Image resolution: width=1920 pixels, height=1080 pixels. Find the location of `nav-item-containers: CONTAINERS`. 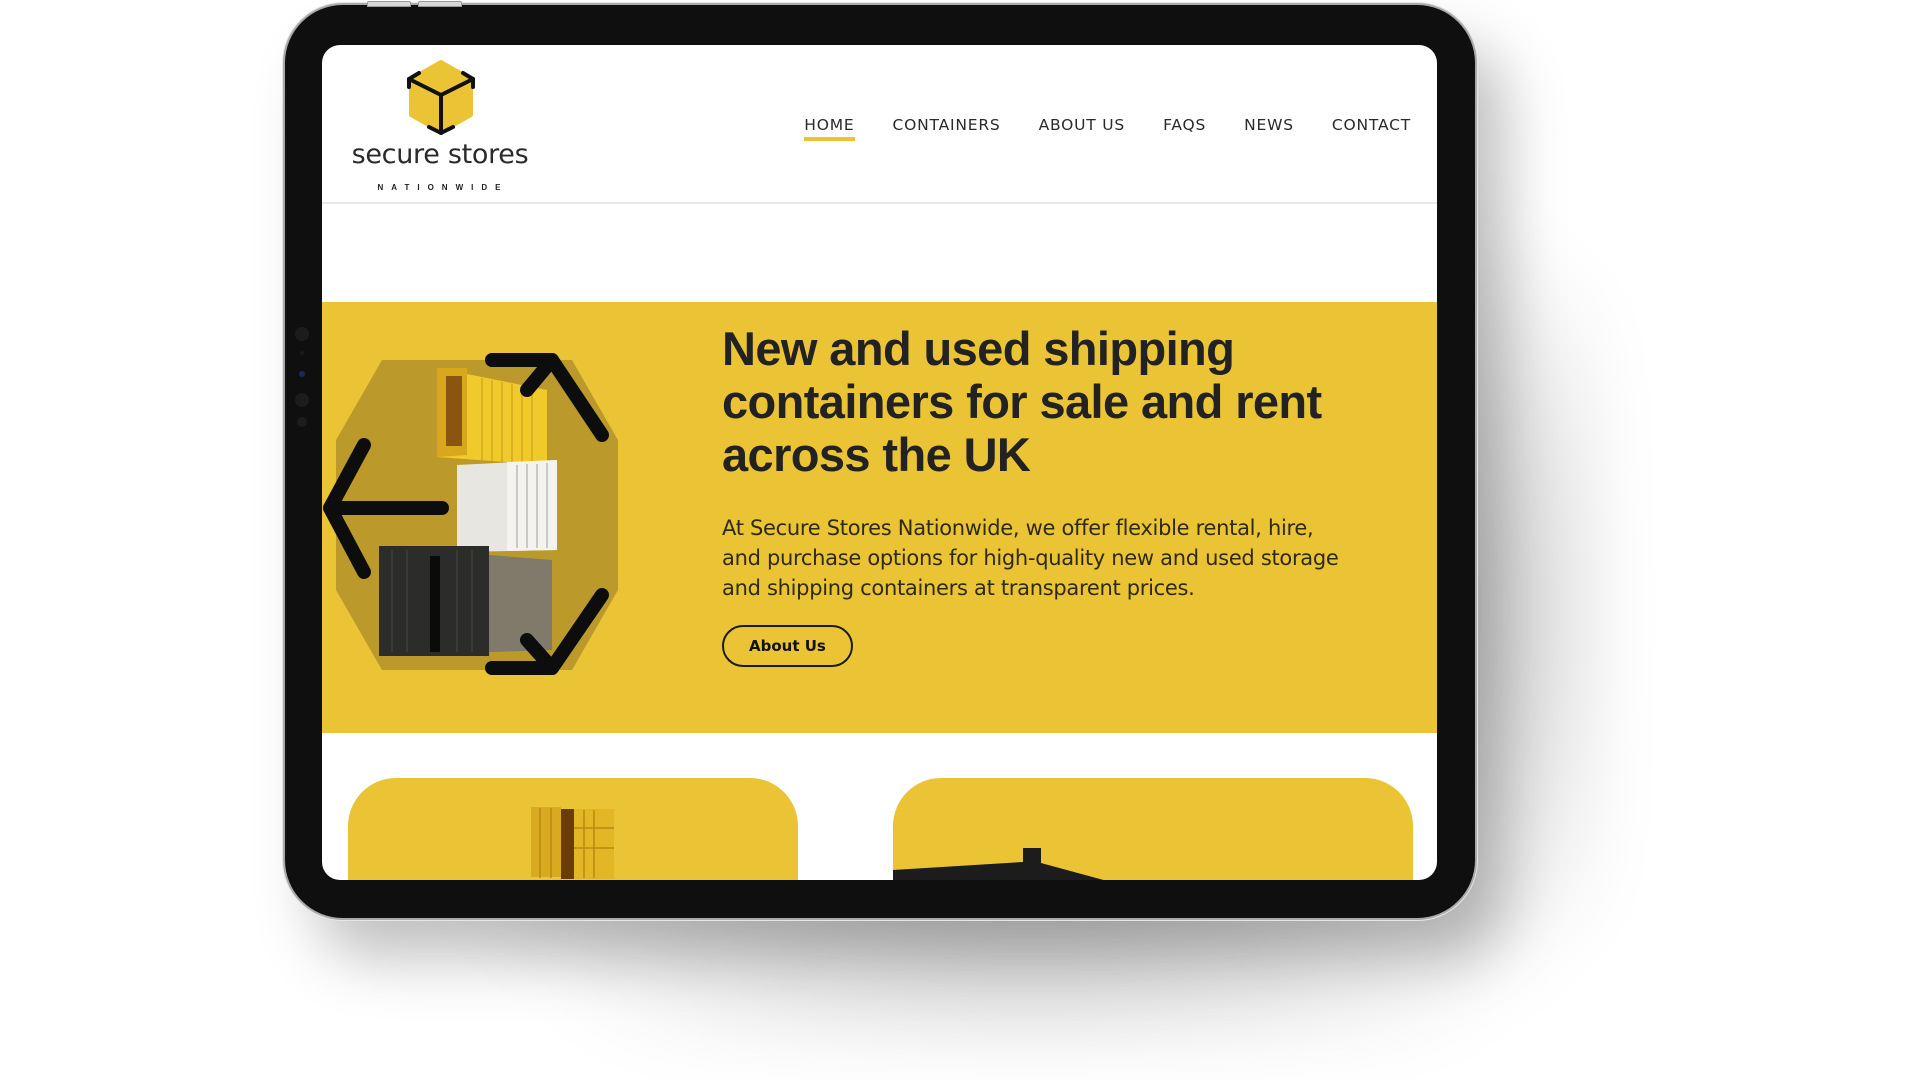

nav-item-containers: CONTAINERS is located at coordinates (947, 128).